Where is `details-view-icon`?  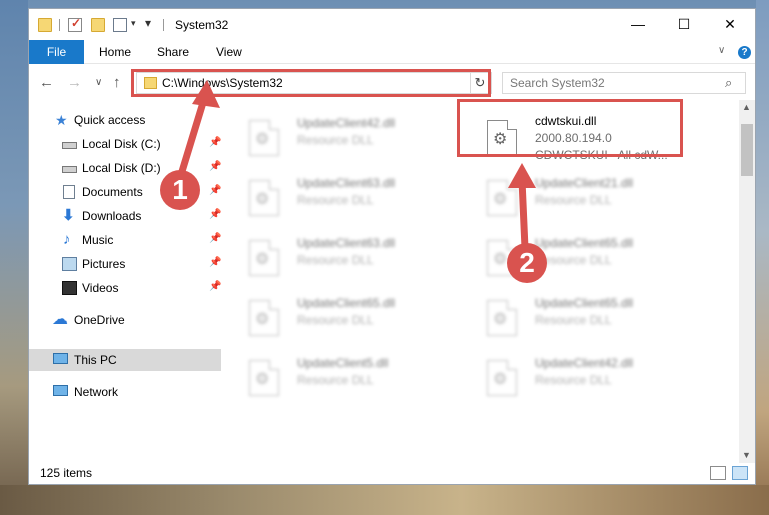
details-view-icon is located at coordinates (718, 473).